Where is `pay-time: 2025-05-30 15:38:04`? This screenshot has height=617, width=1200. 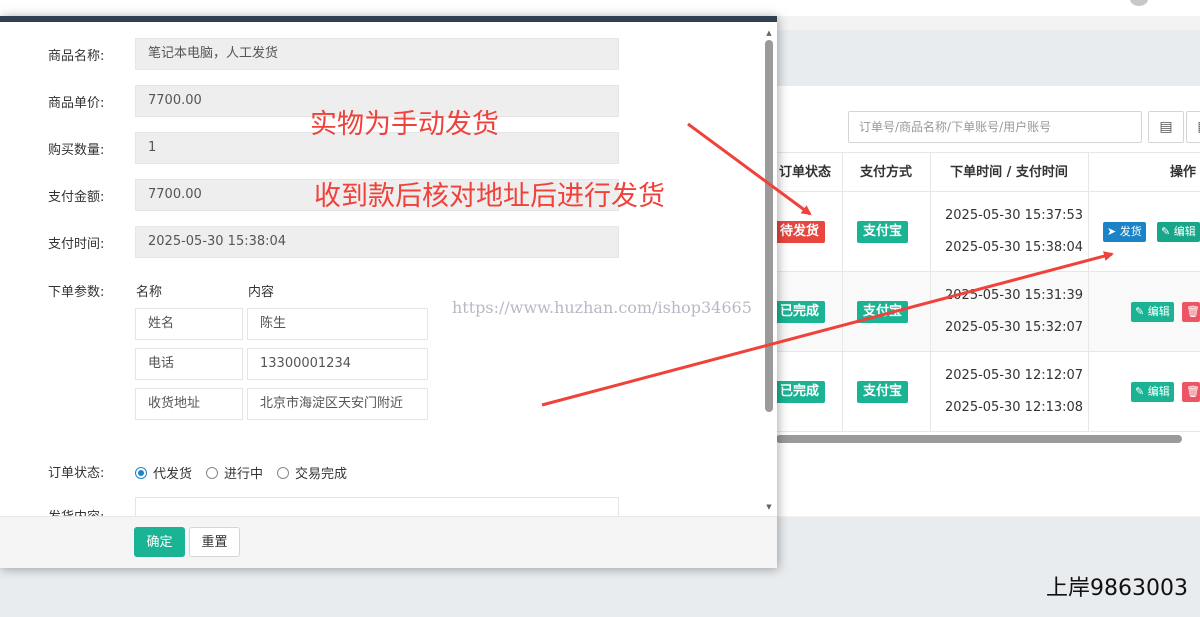
pay-time: 2025-05-30 15:38:04 is located at coordinates (1014, 247).